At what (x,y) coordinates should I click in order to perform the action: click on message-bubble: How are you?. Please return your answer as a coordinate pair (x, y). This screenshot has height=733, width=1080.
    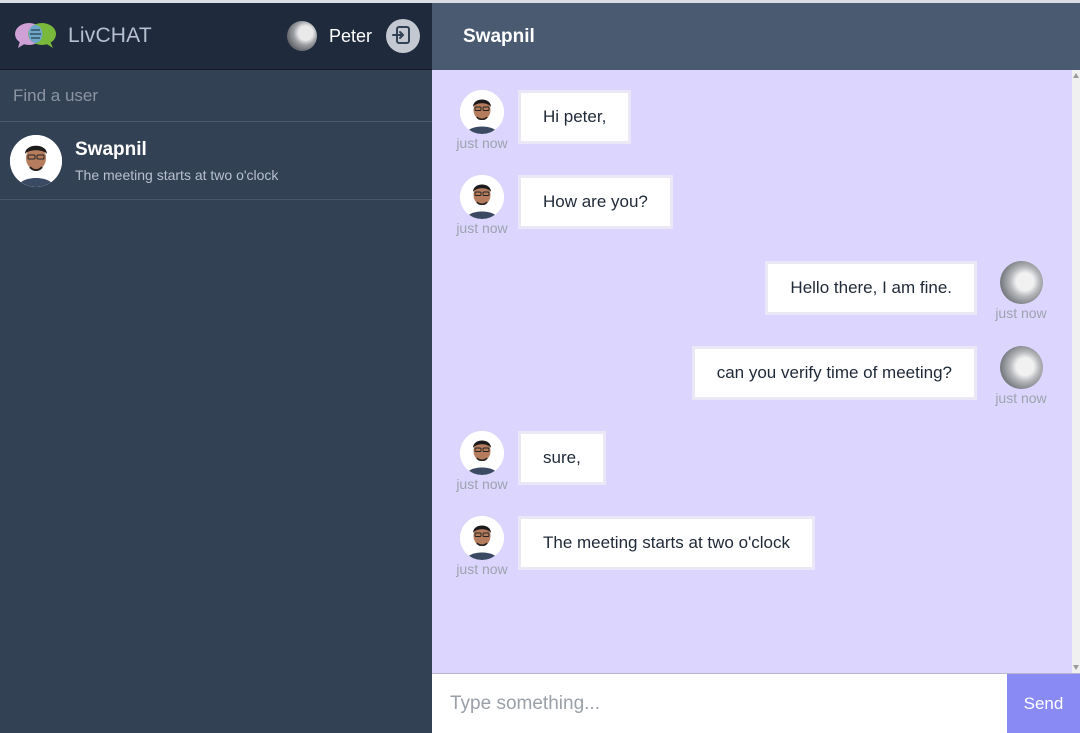
    Looking at the image, I should click on (595, 202).